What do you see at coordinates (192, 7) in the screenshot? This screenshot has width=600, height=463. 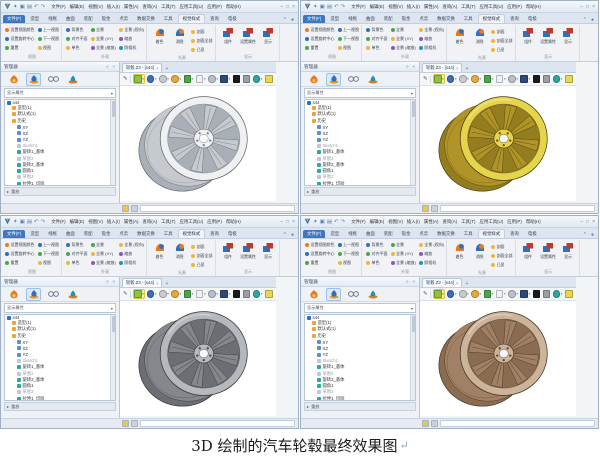 I see `menu-item: 应用工具(U)` at bounding box center [192, 7].